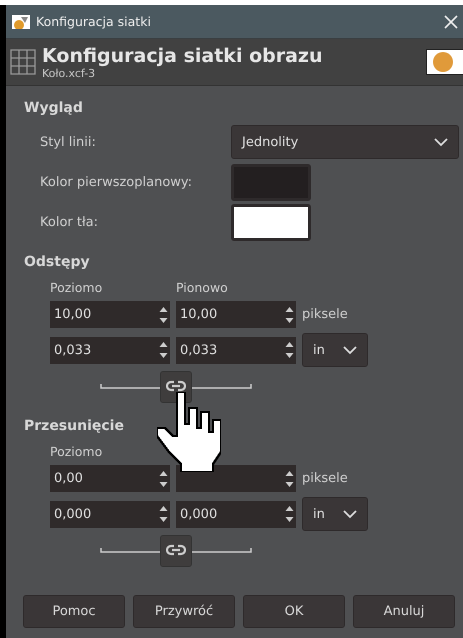  What do you see at coordinates (404, 611) in the screenshot?
I see `dialog-button: Anuluj` at bounding box center [404, 611].